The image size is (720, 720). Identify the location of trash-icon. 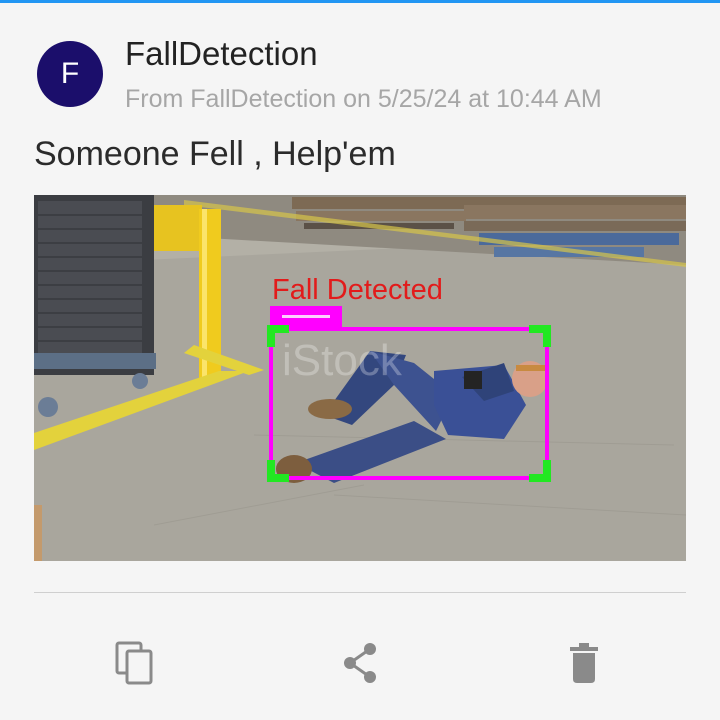
(584, 663).